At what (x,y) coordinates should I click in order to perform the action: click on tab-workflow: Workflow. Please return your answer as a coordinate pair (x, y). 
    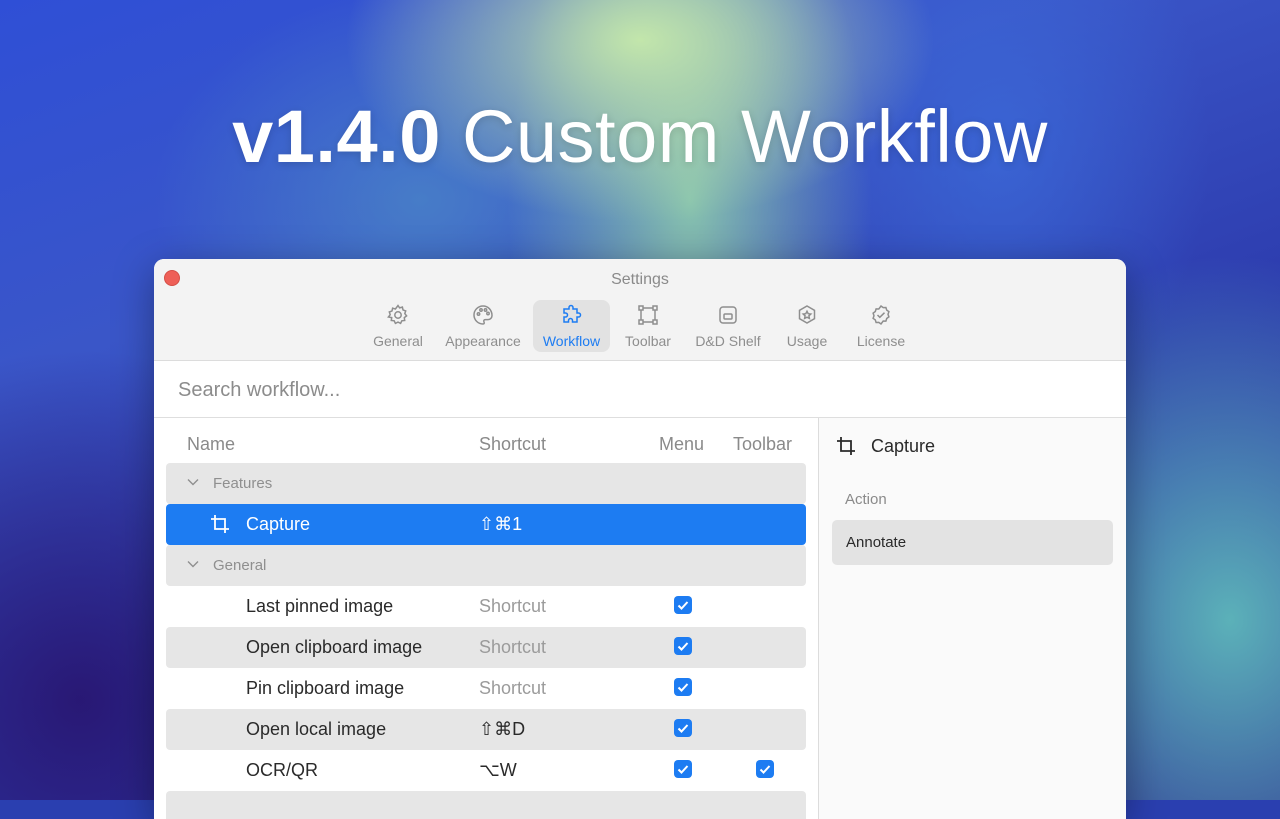
    Looking at the image, I should click on (571, 326).